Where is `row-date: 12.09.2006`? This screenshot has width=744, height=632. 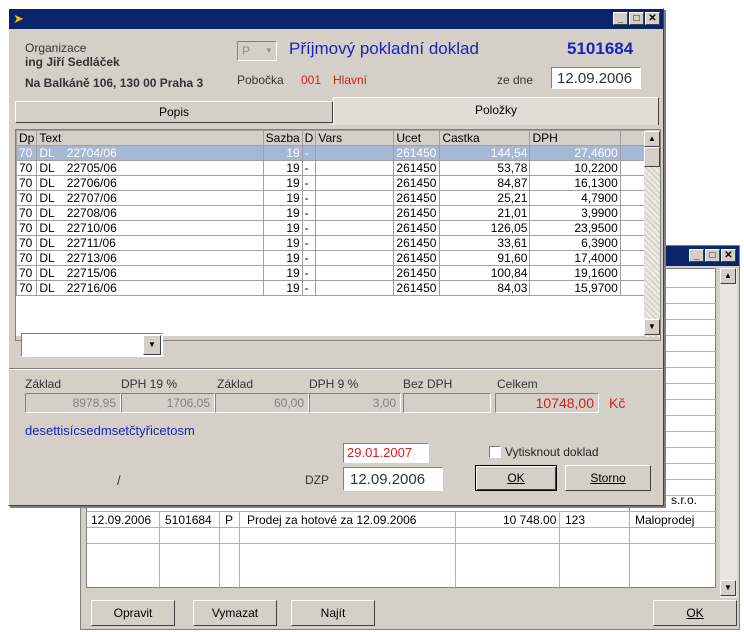 row-date: 12.09.2006 is located at coordinates (121, 520).